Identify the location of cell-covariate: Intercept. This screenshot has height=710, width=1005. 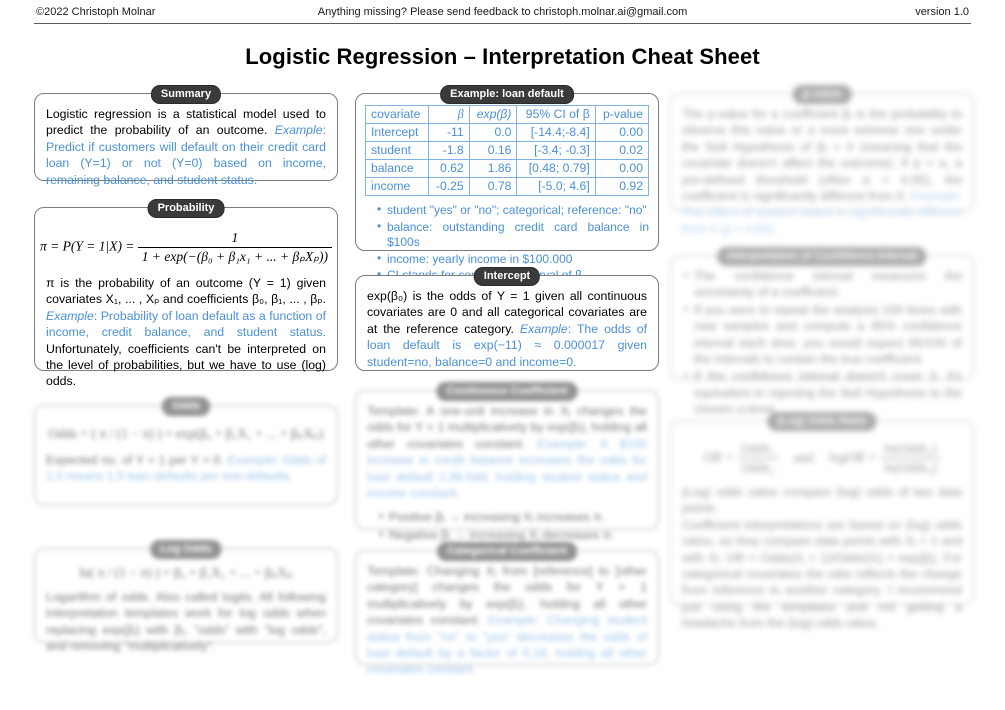
(397, 132).